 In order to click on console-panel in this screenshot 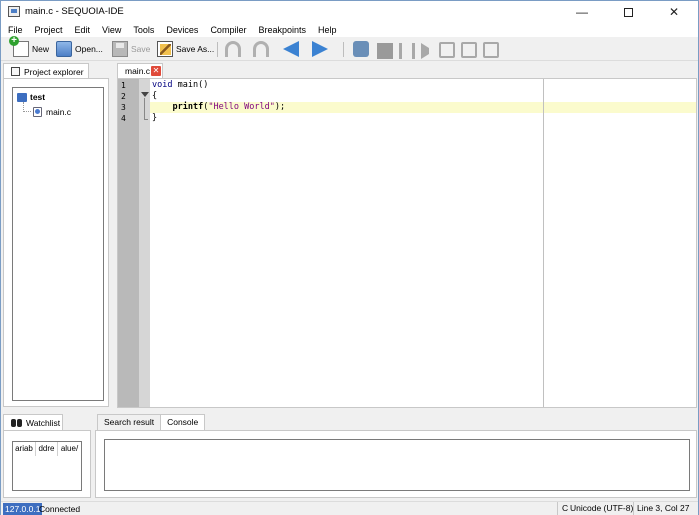, I will do `click(396, 464)`.